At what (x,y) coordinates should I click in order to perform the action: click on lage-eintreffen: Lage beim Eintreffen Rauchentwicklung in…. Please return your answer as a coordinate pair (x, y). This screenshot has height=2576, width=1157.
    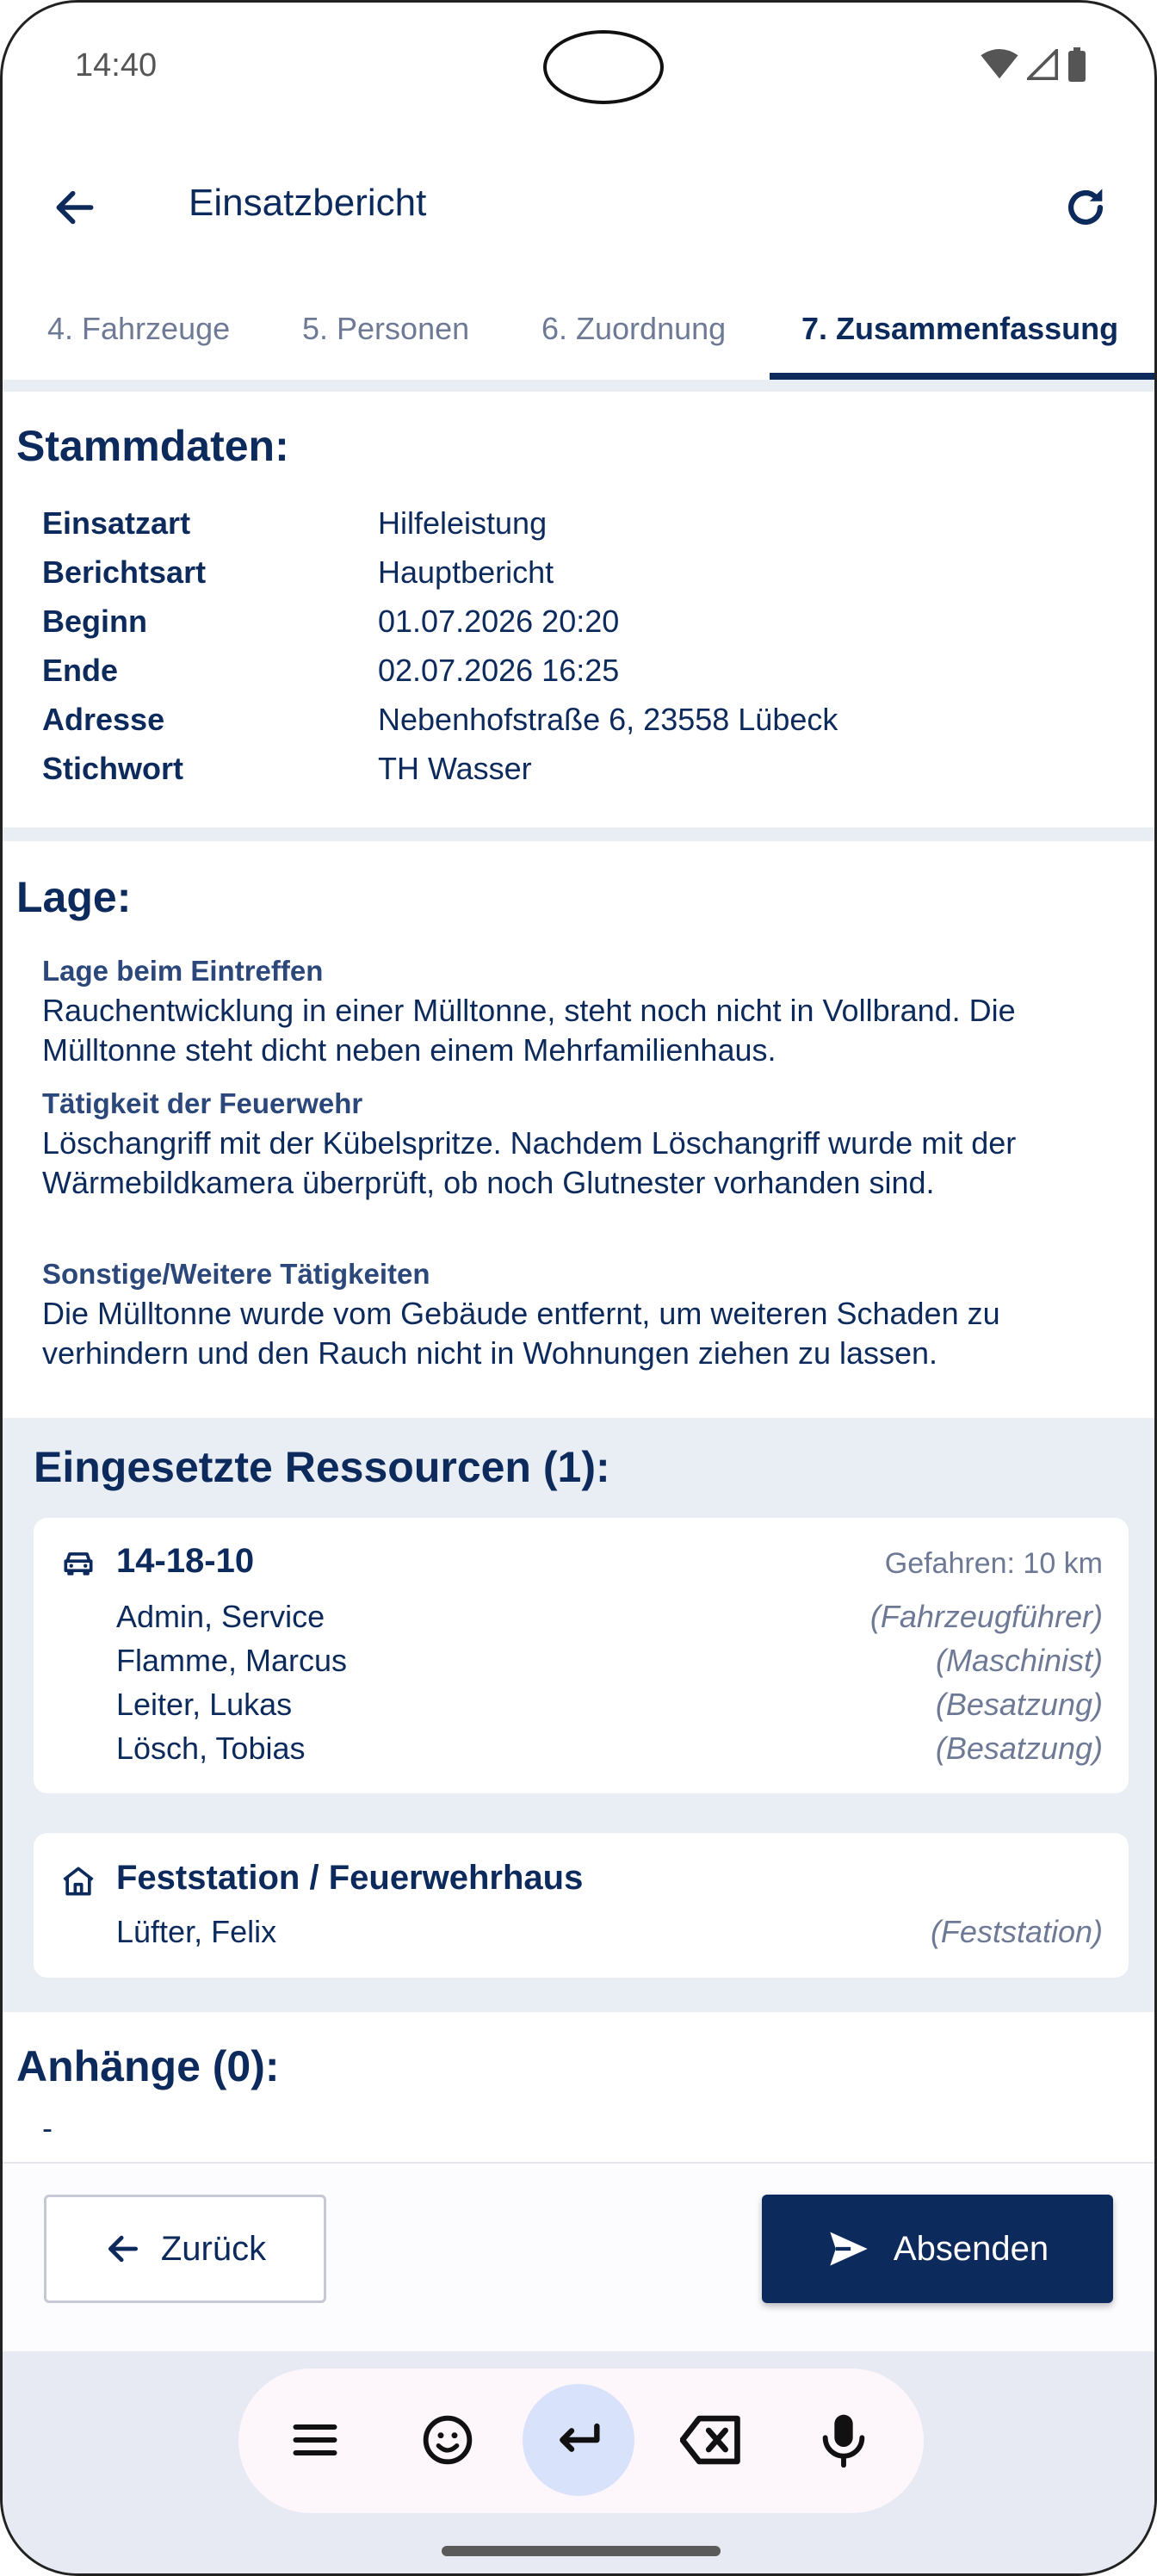
    Looking at the image, I should click on (584, 1012).